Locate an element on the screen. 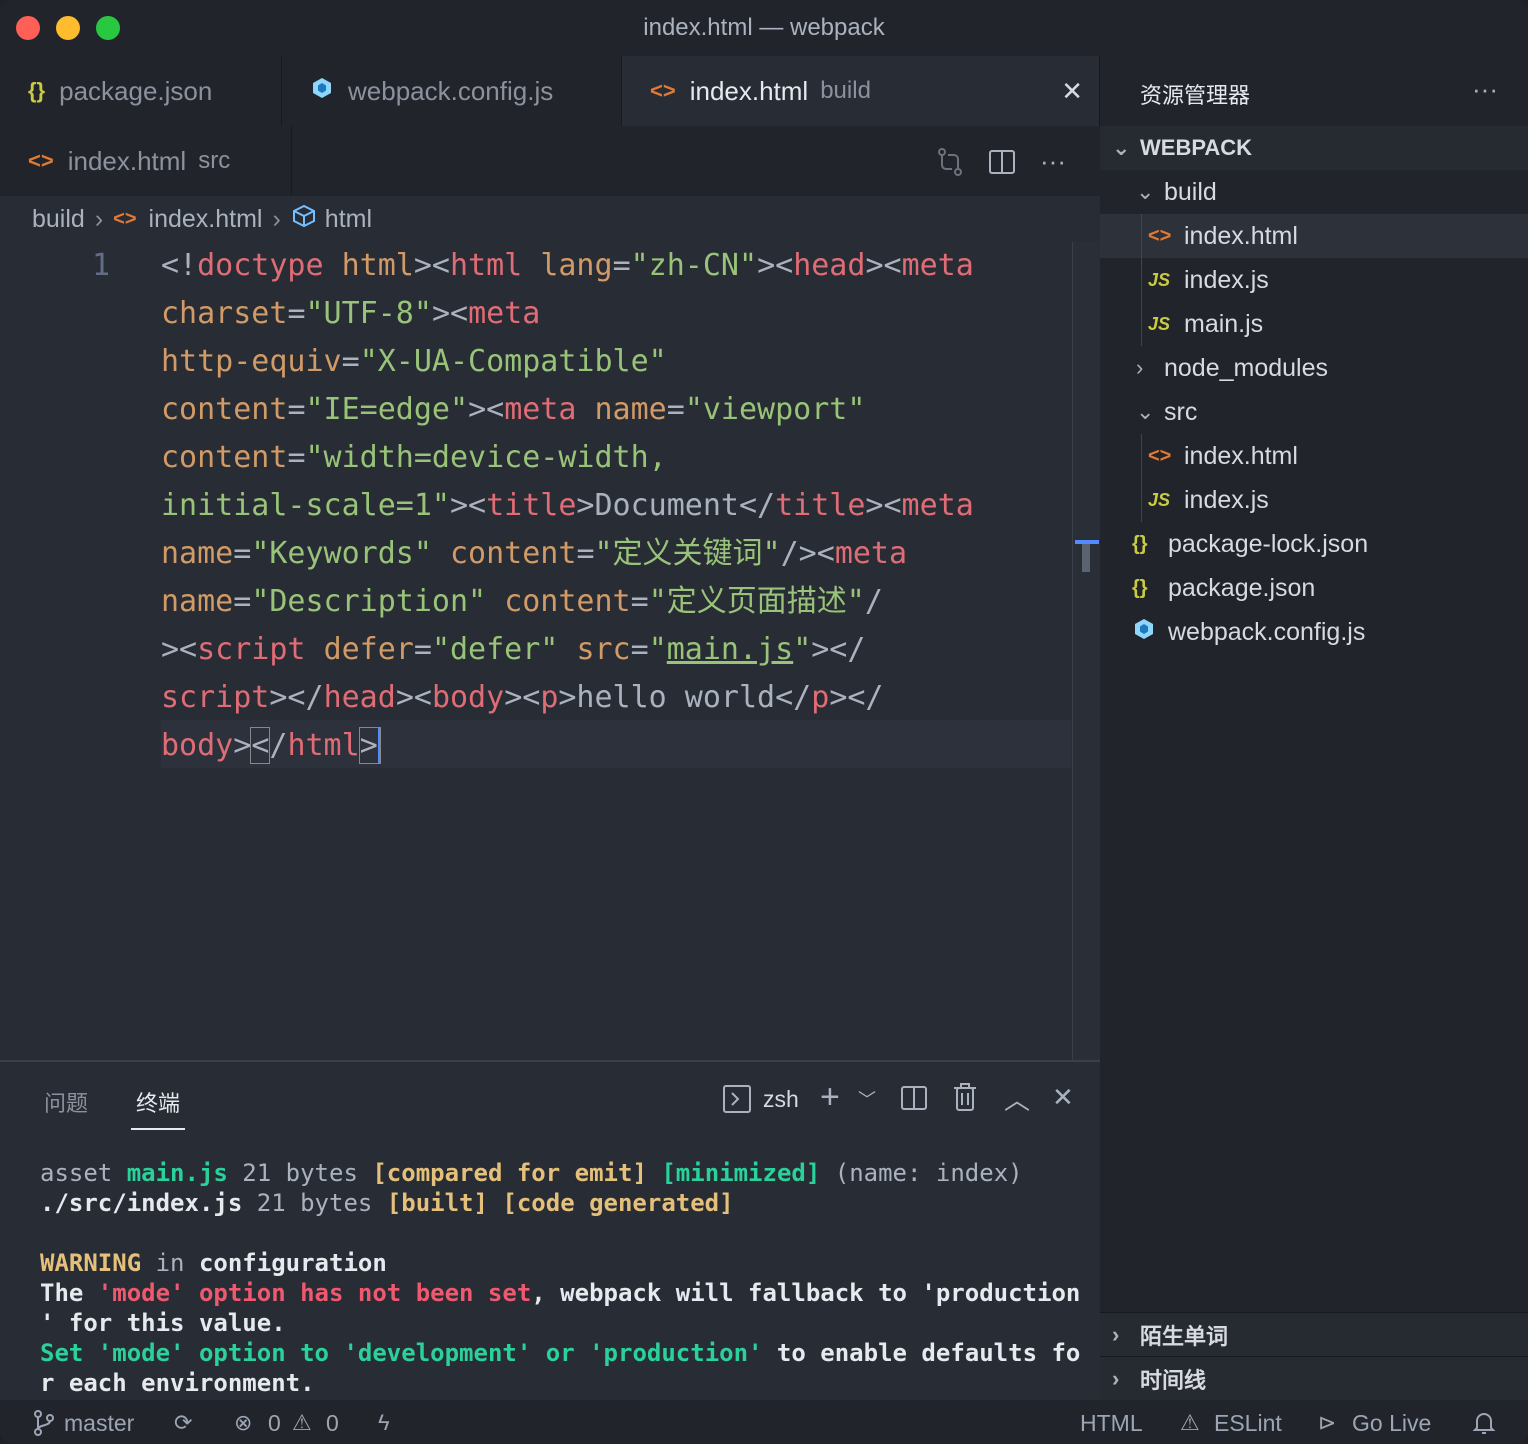 This screenshot has width=1528, height=1444. section-label: 陌生单词 is located at coordinates (1184, 1336).